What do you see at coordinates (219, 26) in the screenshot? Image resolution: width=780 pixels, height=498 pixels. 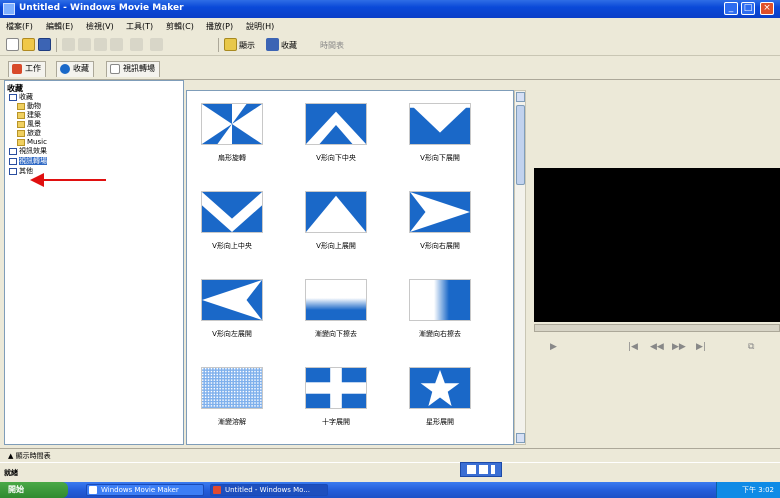 I see `menu-play: 播放(P)` at bounding box center [219, 26].